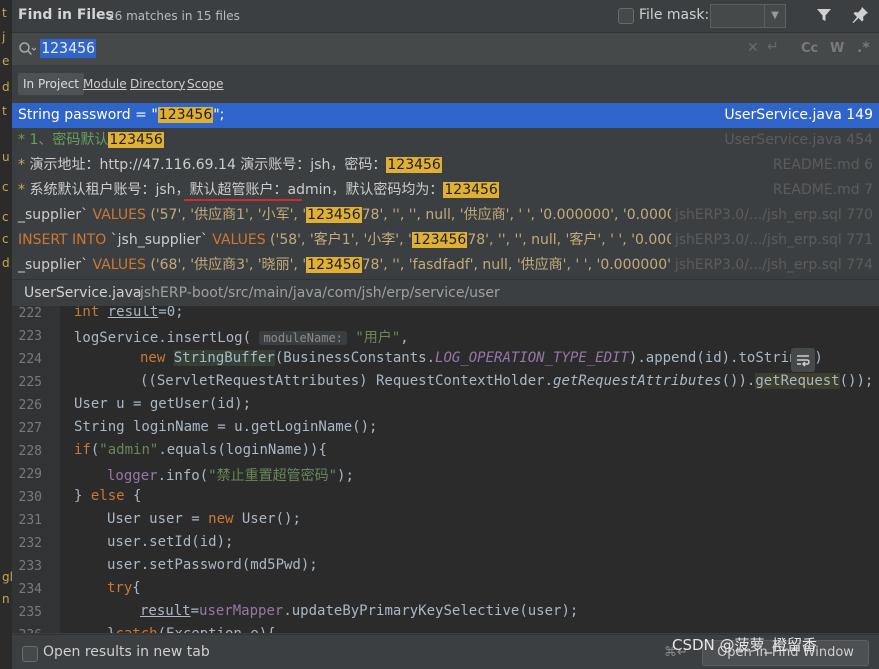 This screenshot has height=669, width=879. I want to click on code-line: if("admin".equals(loginName)){, so click(200, 450).